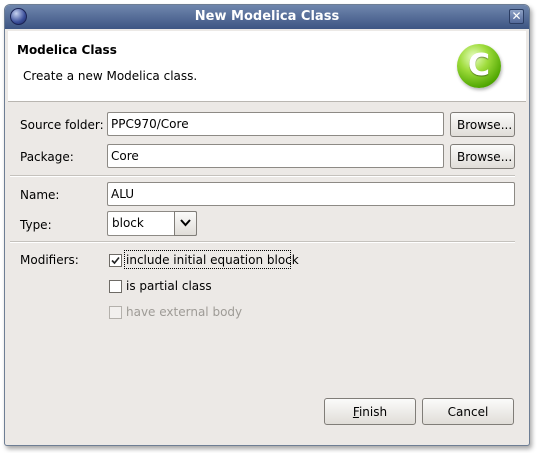 This screenshot has width=539, height=453. Describe the element at coordinates (115, 312) in the screenshot. I see `have-external-body-checkbox` at that location.